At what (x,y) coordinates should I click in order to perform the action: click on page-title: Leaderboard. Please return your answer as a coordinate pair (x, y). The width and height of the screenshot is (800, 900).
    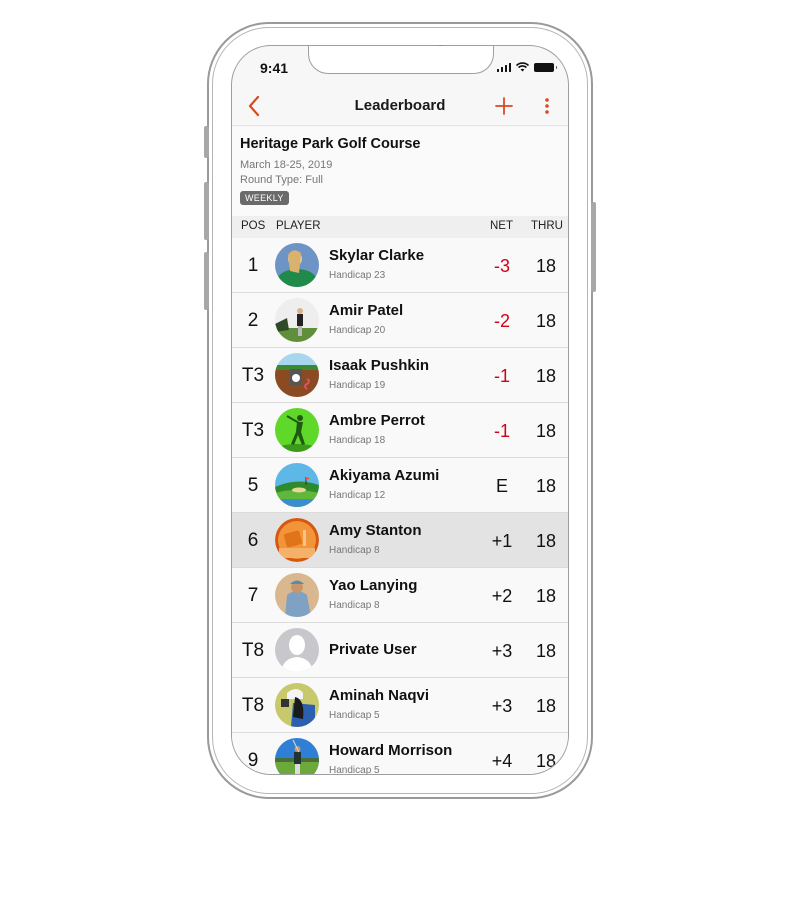
    Looking at the image, I should click on (400, 105).